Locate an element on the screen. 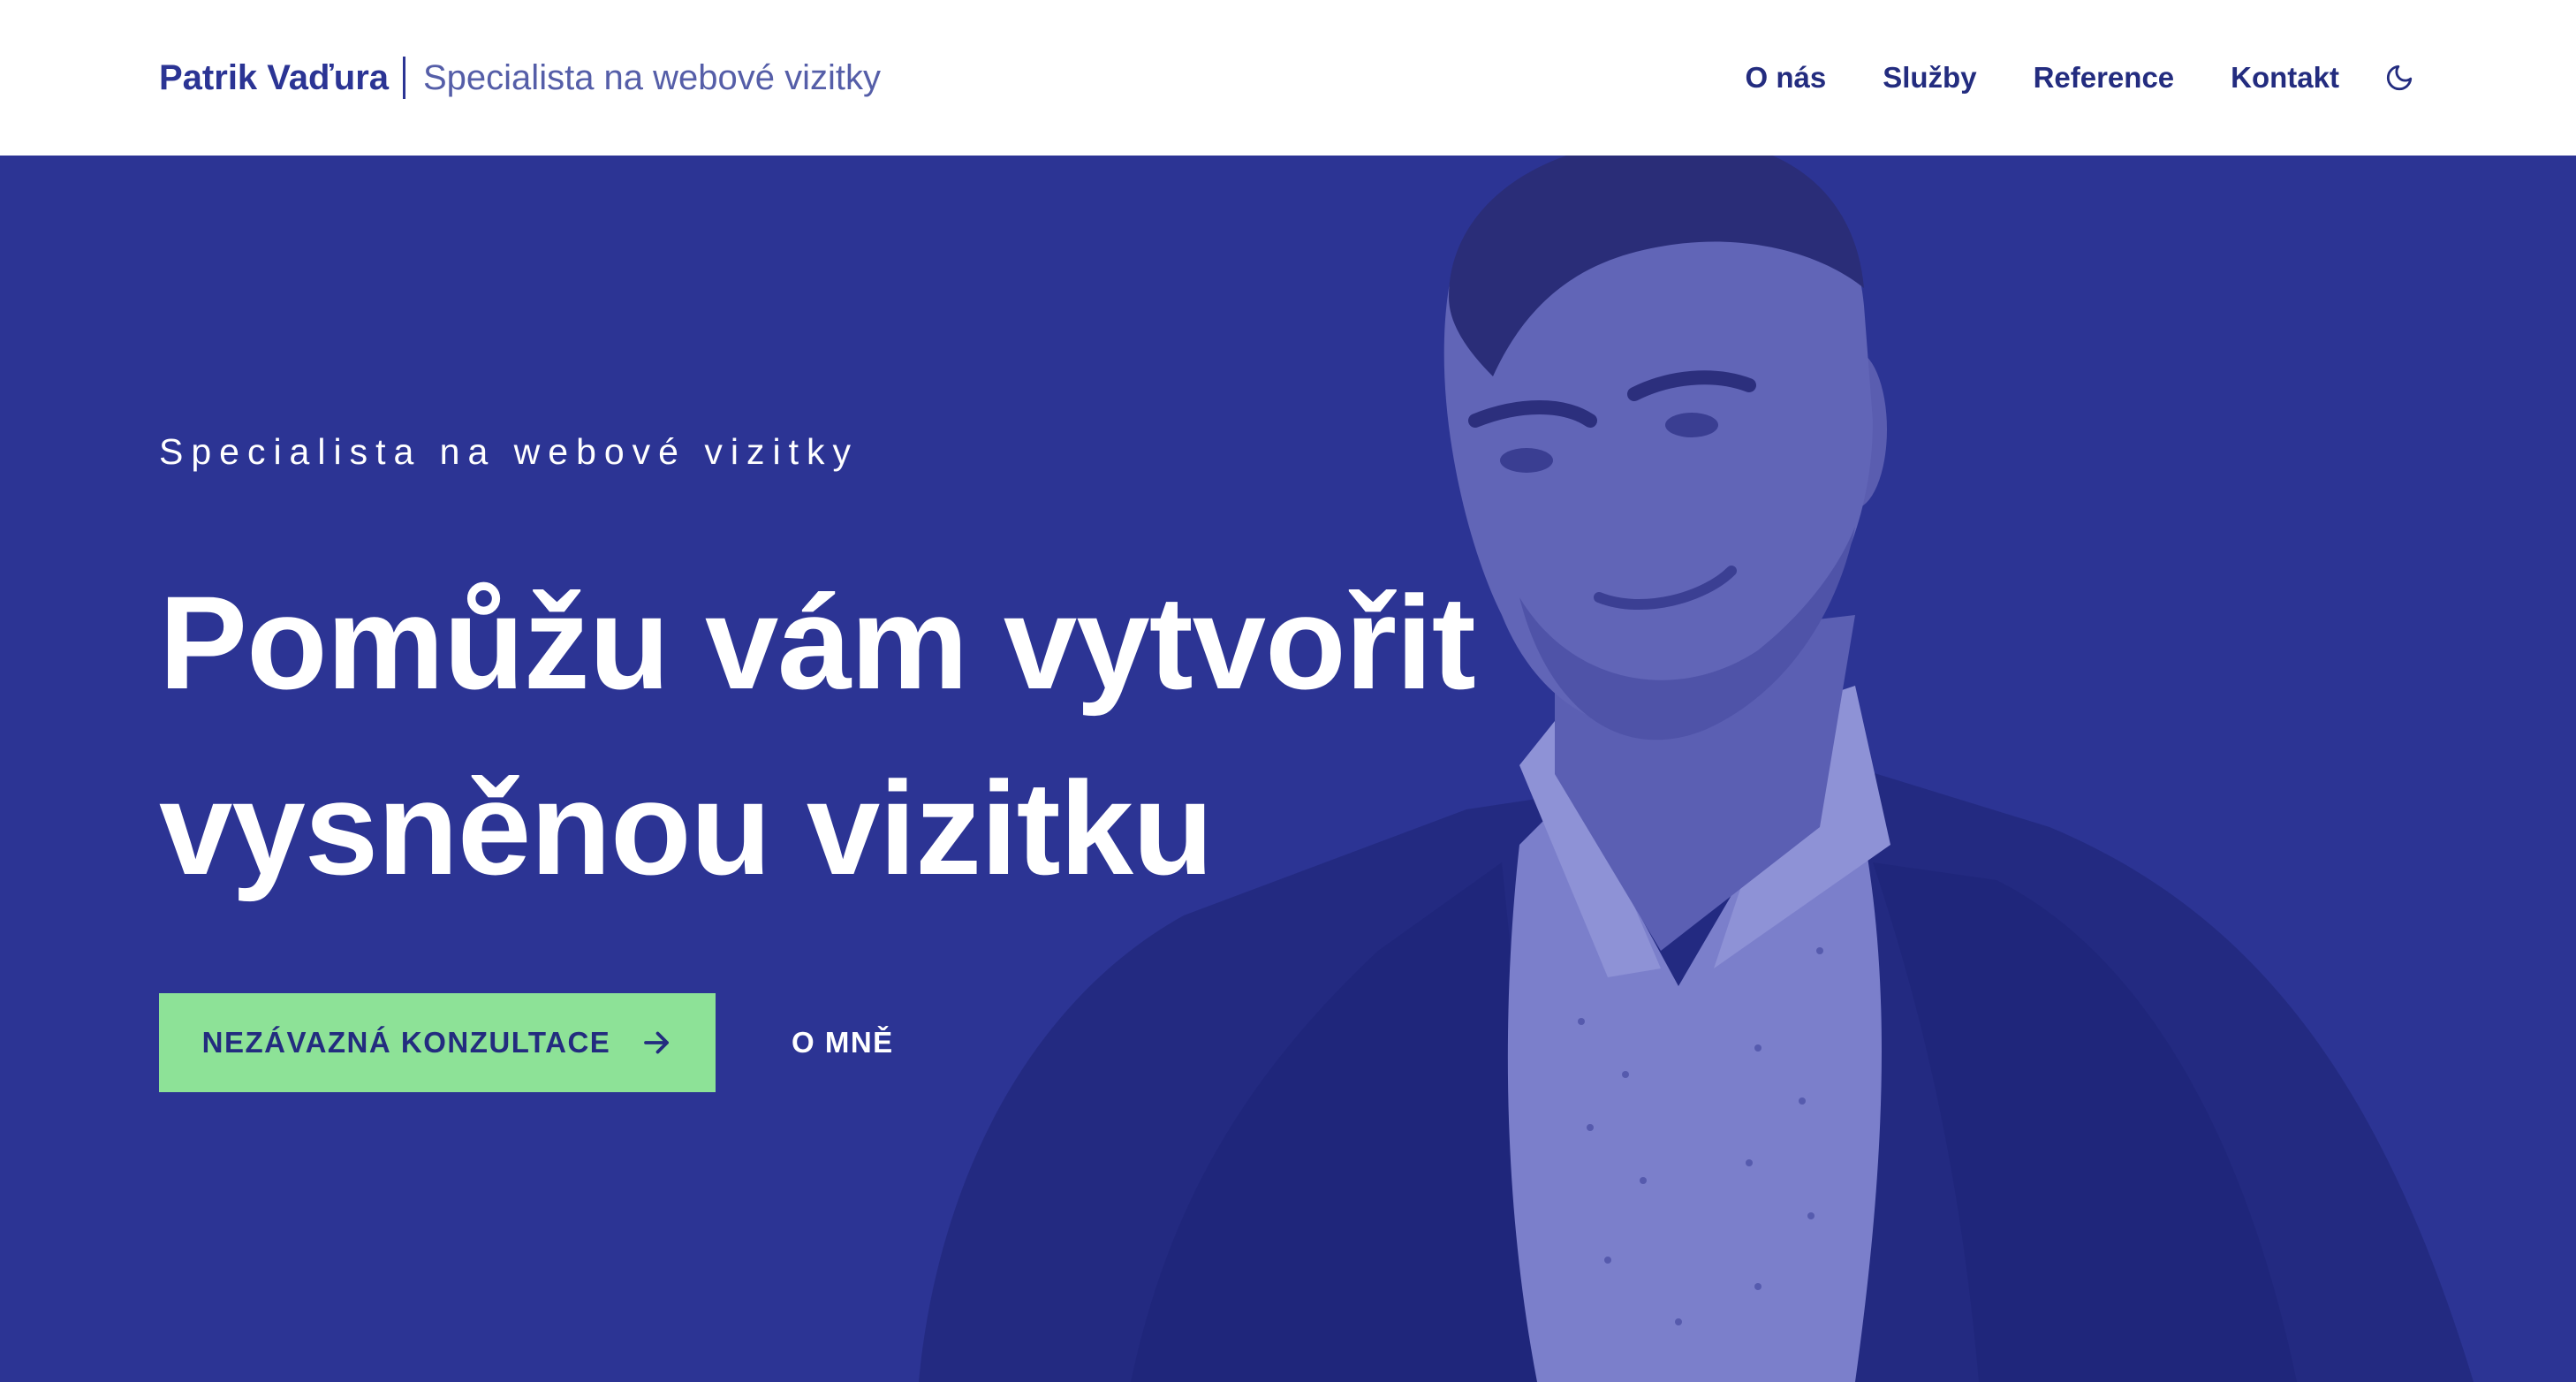  main-nav: O nás Služby Reference Kontakt is located at coordinates (2082, 77).